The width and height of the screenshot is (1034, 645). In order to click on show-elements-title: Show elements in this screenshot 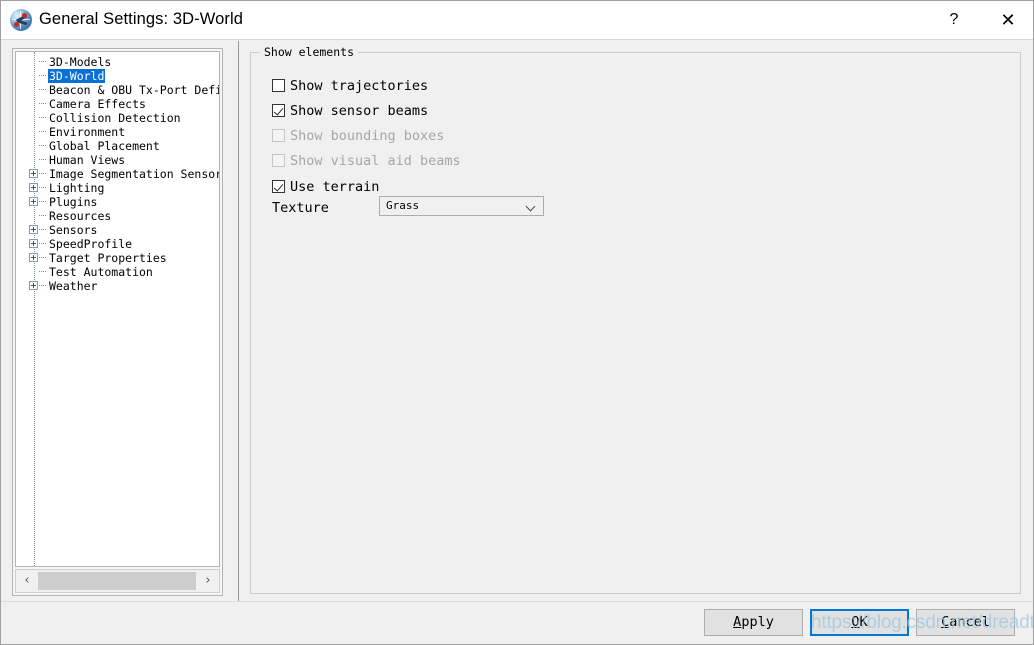, I will do `click(309, 52)`.